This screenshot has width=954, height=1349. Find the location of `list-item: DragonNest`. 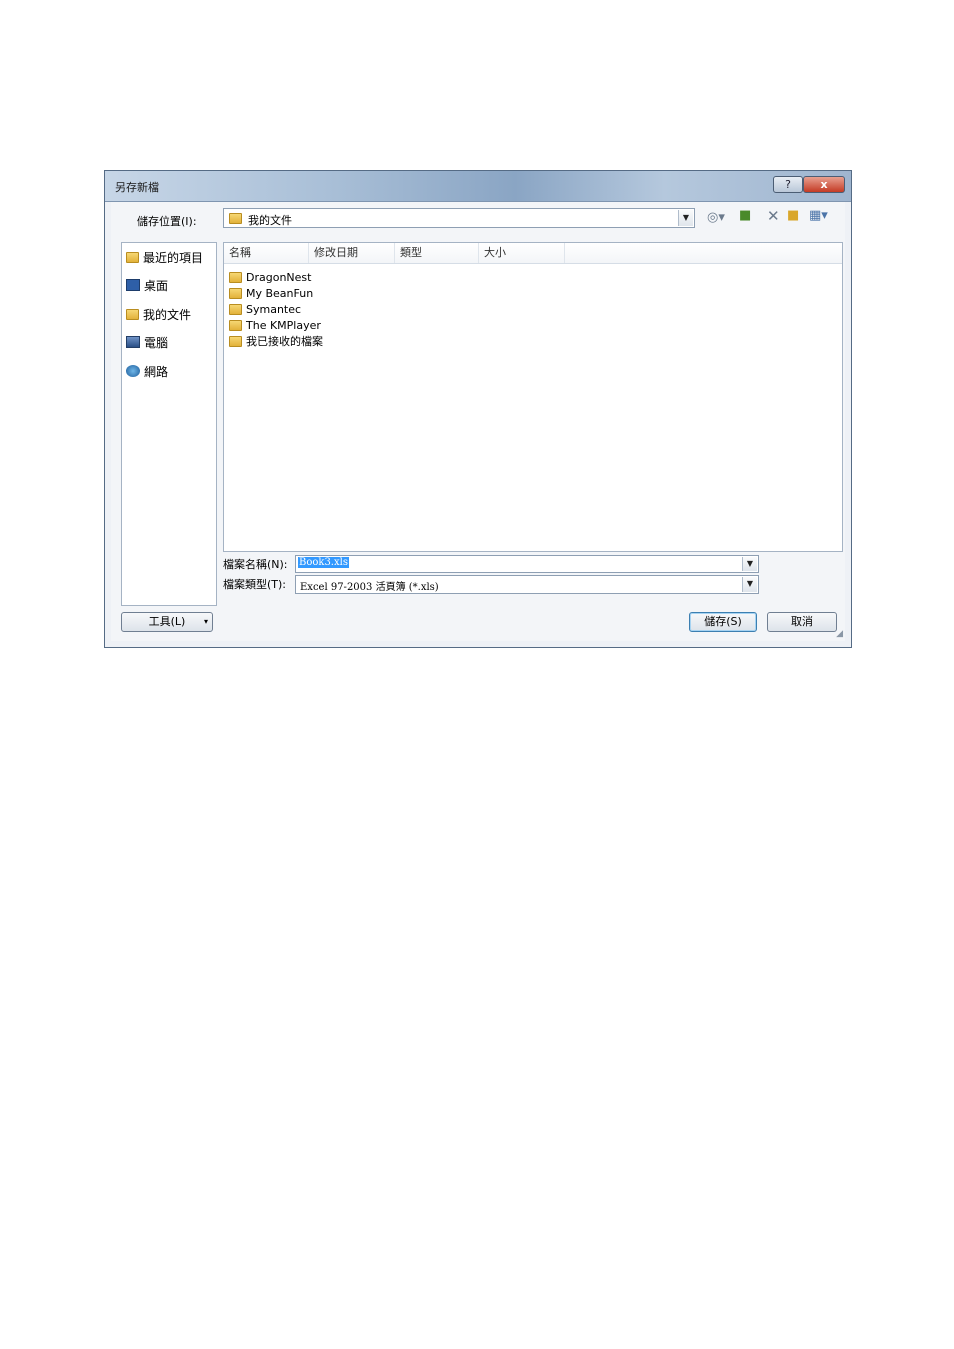

list-item: DragonNest is located at coordinates (270, 277).